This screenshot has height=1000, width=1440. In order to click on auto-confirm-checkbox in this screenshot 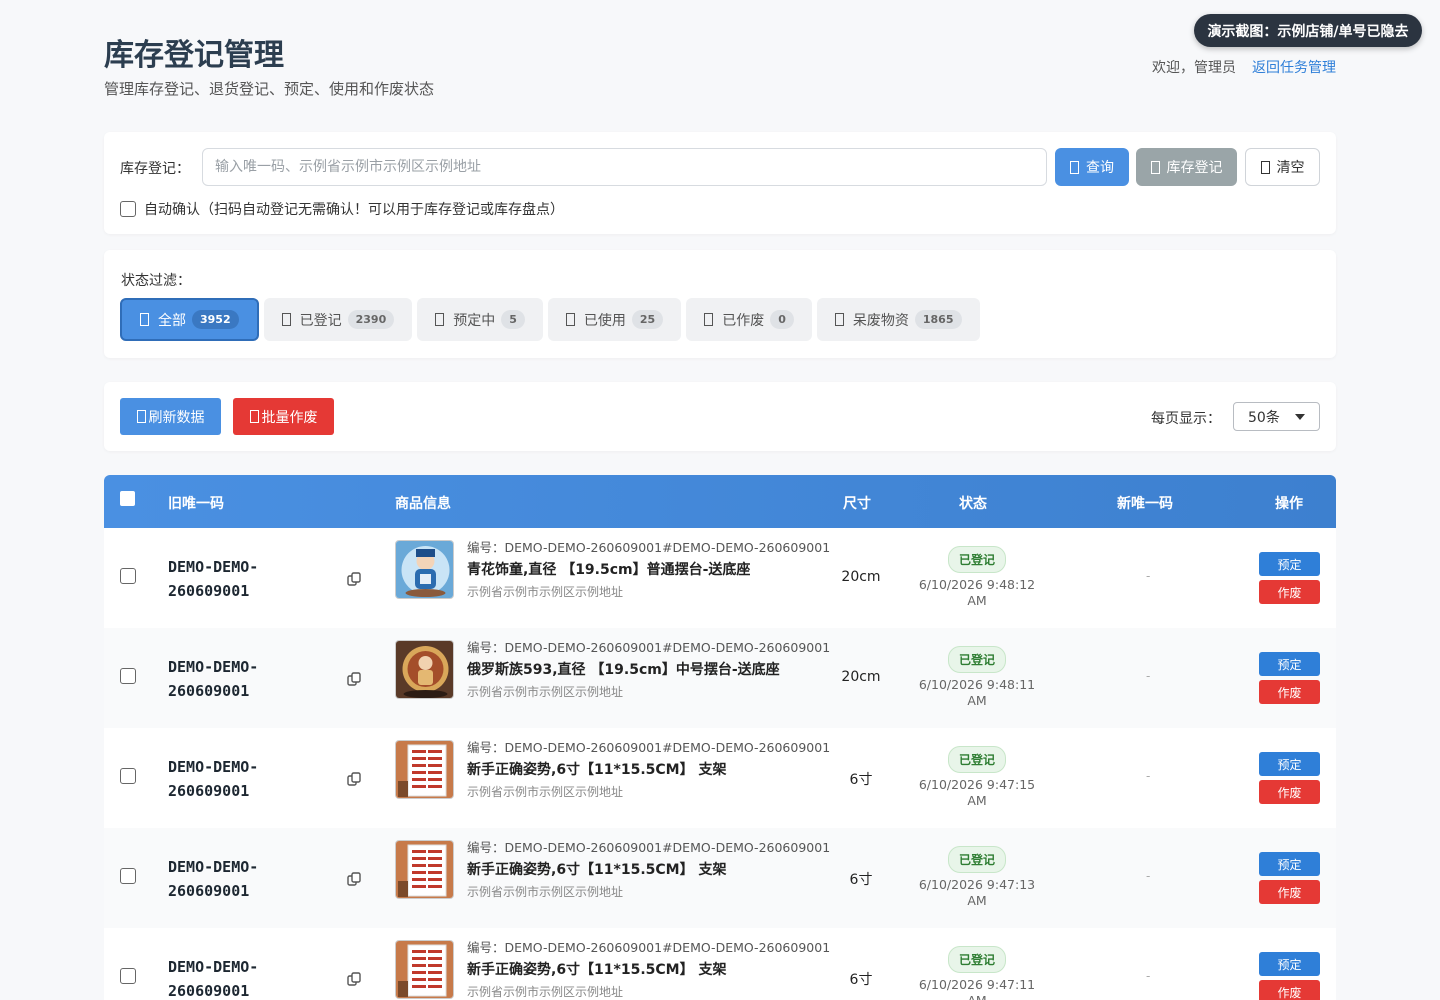, I will do `click(128, 209)`.